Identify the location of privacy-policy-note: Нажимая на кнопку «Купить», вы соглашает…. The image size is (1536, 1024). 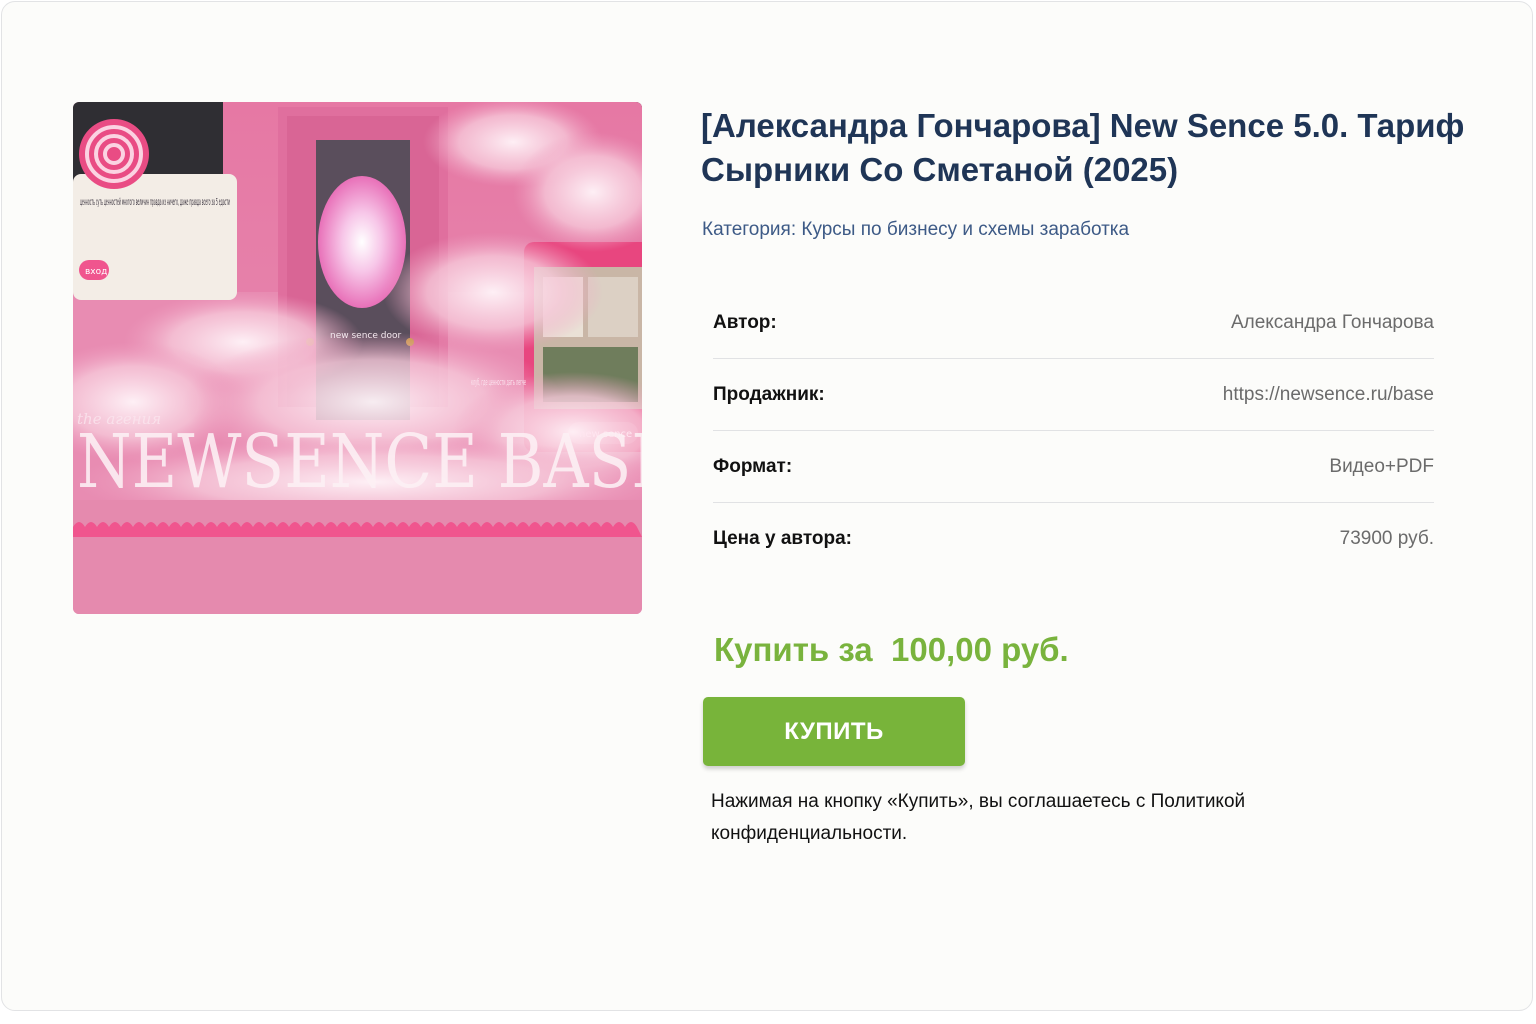
(978, 817).